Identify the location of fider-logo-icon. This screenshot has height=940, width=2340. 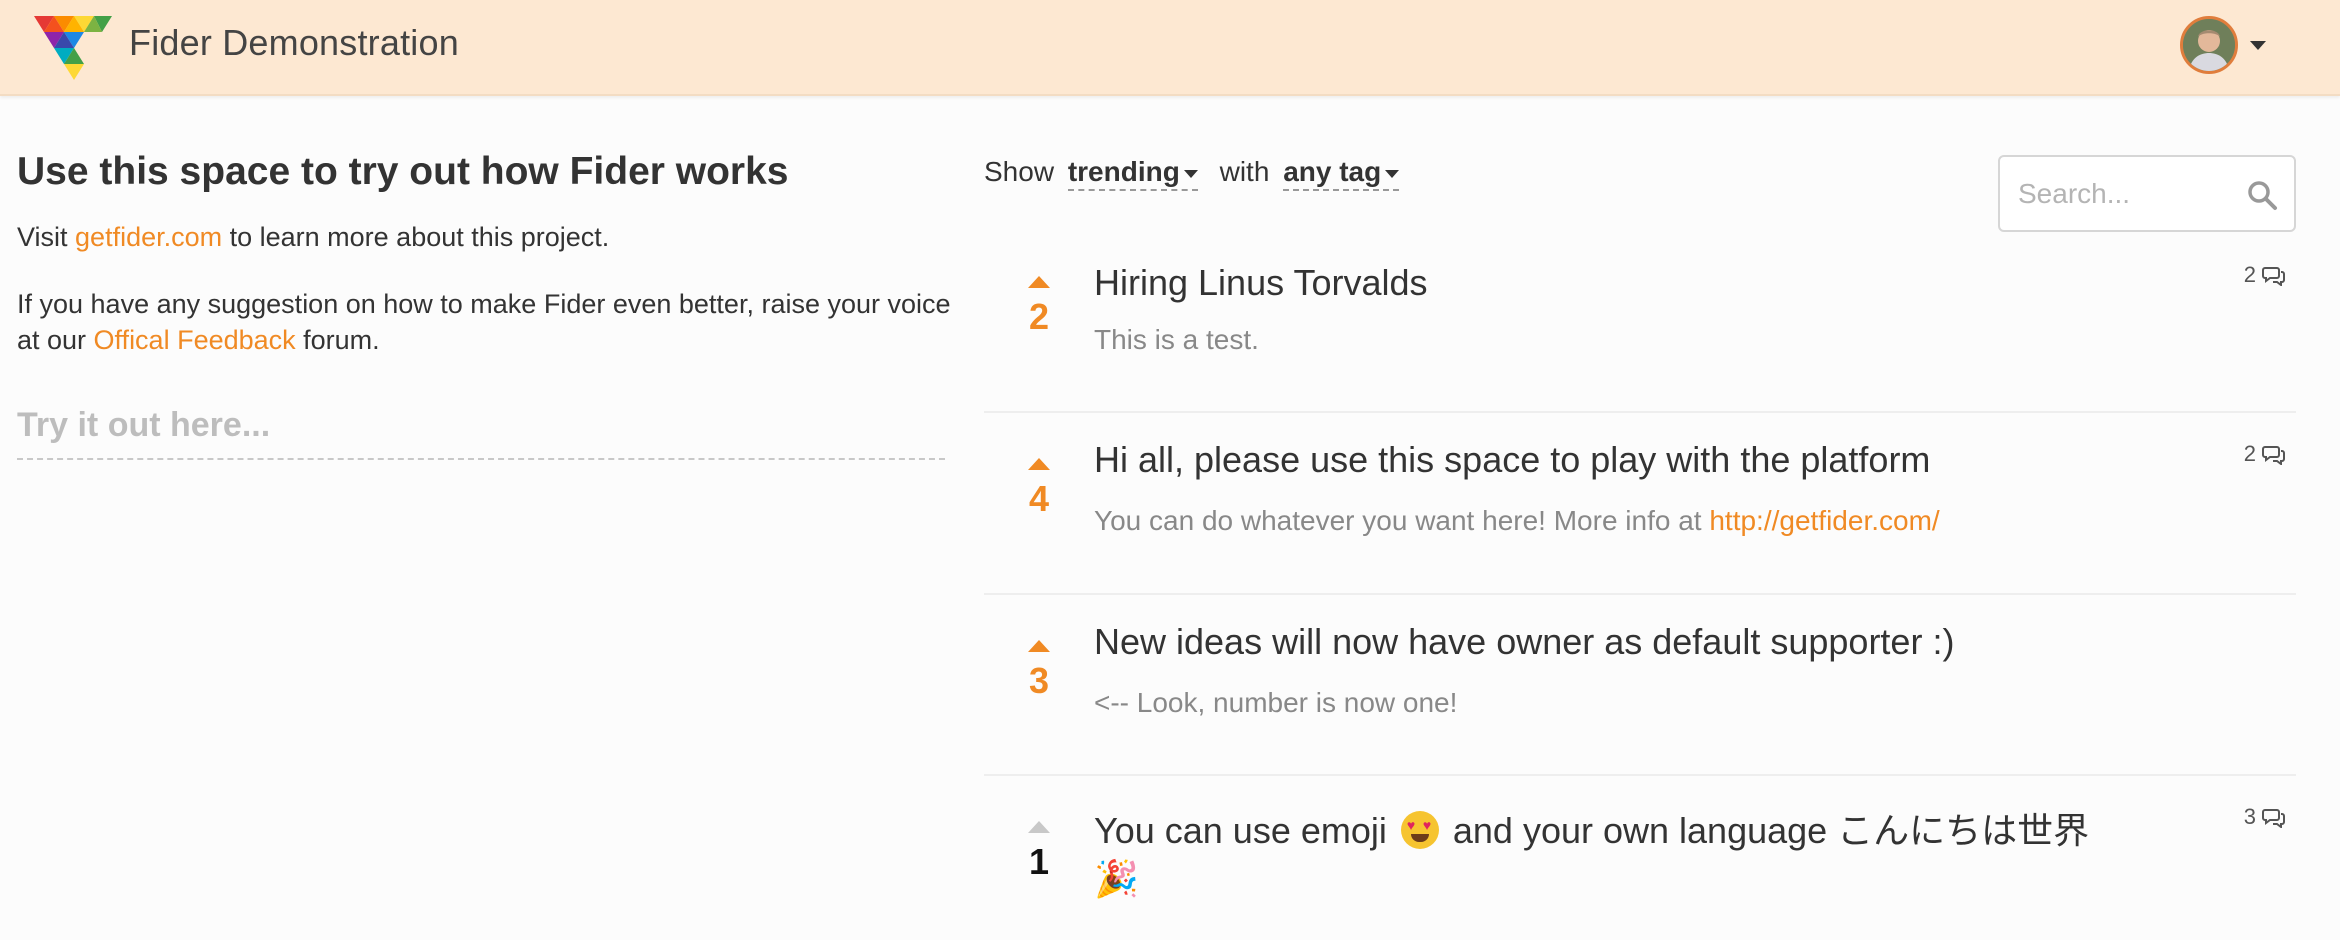
(73, 45).